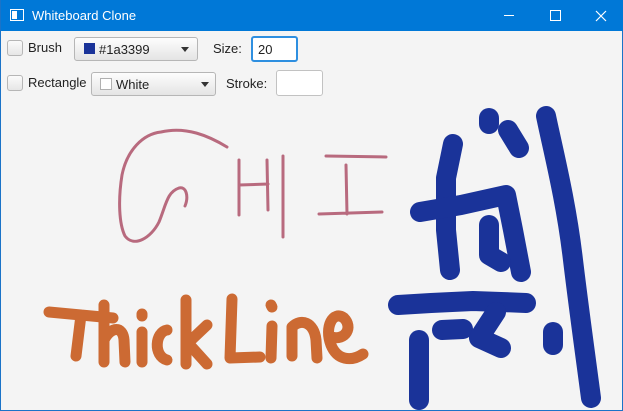 Image resolution: width=623 pixels, height=411 pixels. What do you see at coordinates (57, 82) in the screenshot?
I see `rectangle-label: Rectangle` at bounding box center [57, 82].